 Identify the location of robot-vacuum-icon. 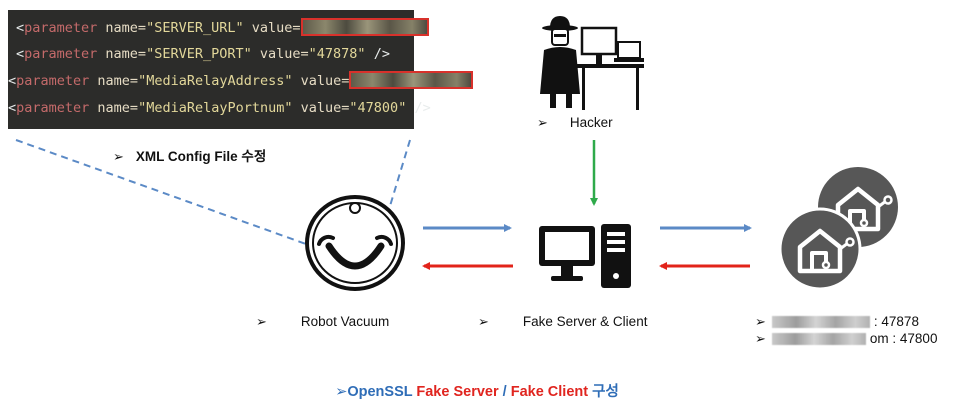
(355, 243).